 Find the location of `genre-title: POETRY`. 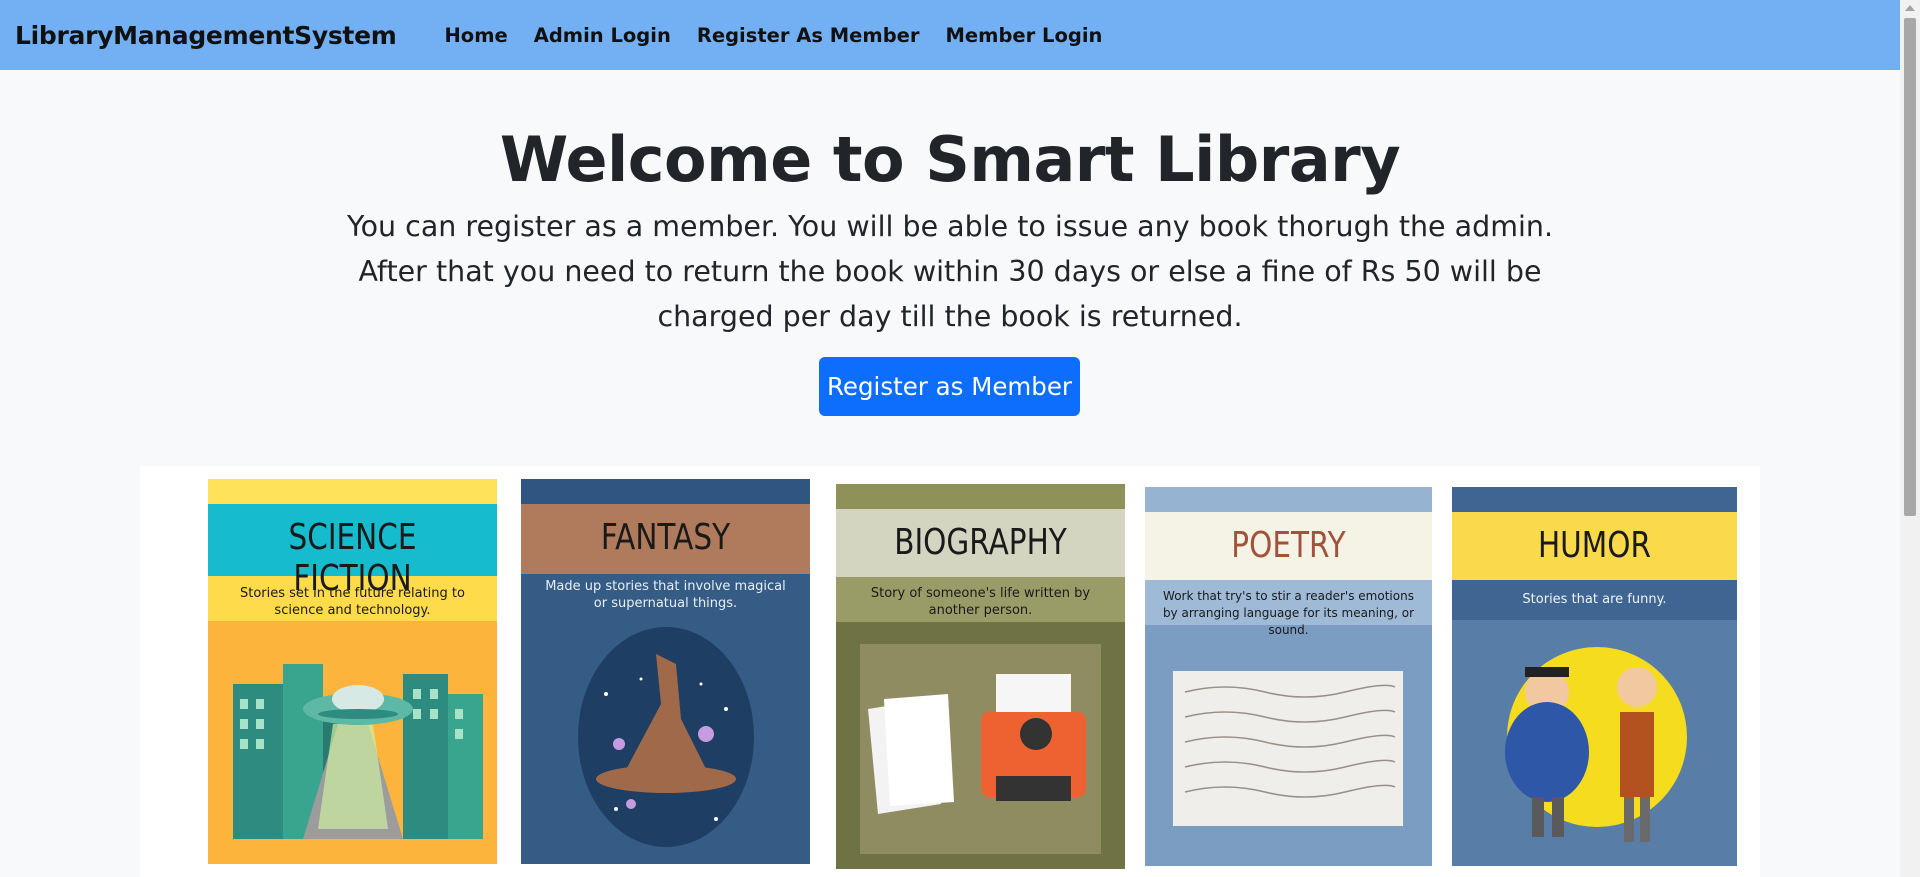

genre-title: POETRY is located at coordinates (1288, 545).